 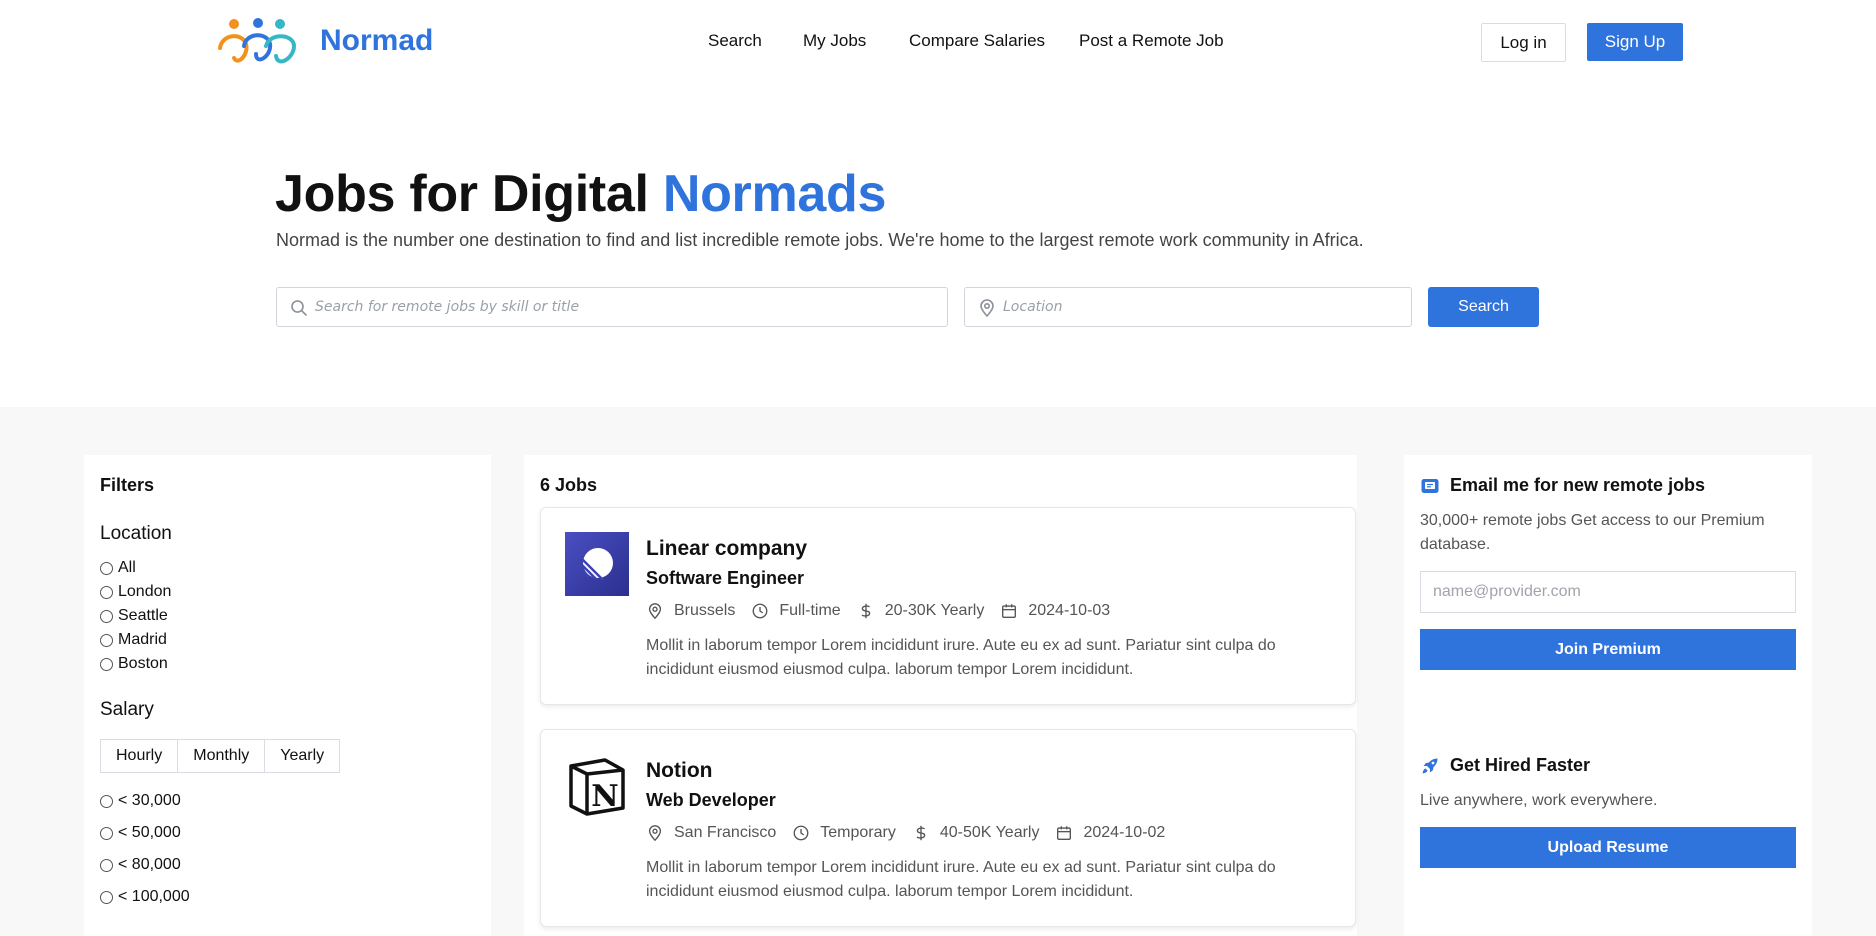 What do you see at coordinates (711, 800) in the screenshot?
I see `job-title: Web Developer` at bounding box center [711, 800].